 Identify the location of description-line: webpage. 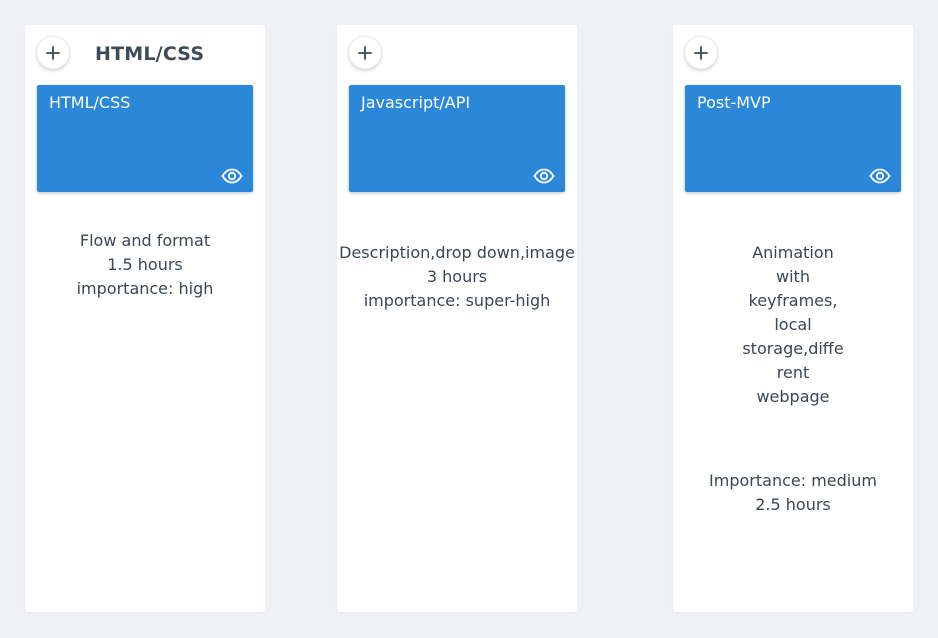
(793, 396).